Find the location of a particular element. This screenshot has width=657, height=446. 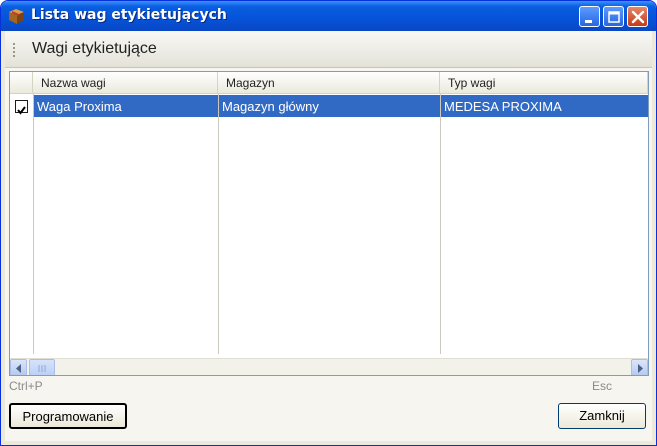

arrow-left-icon is located at coordinates (18, 368).